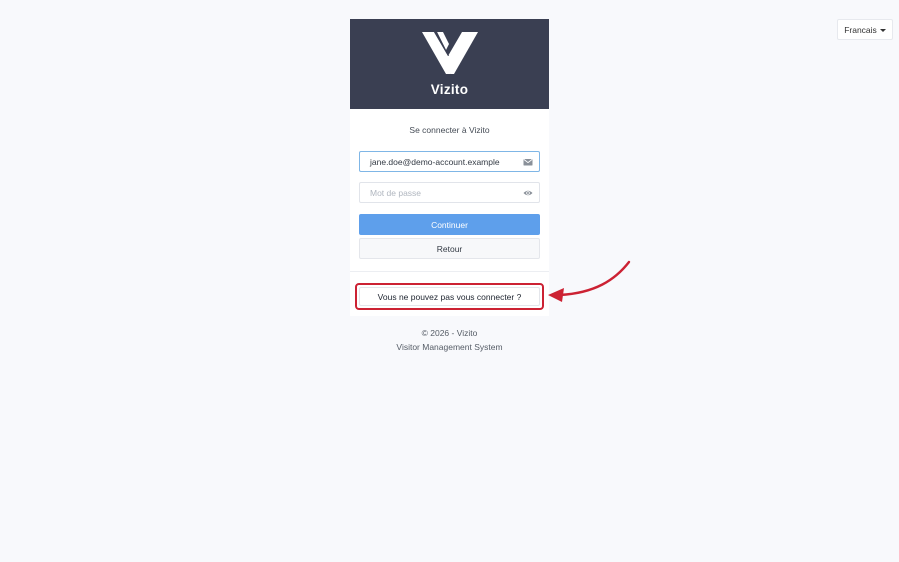  I want to click on brand-name: Vizito, so click(449, 89).